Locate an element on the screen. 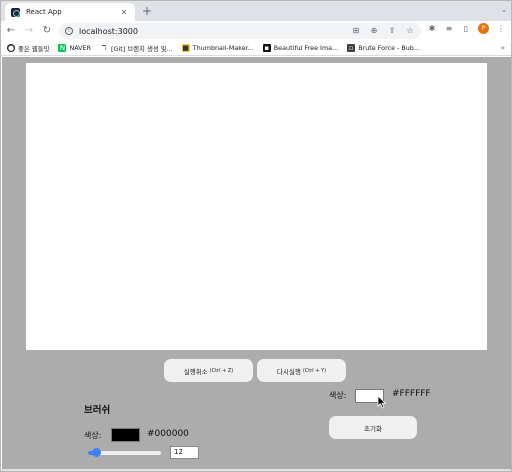 The width and height of the screenshot is (512, 472). slider-thumb is located at coordinates (97, 452).